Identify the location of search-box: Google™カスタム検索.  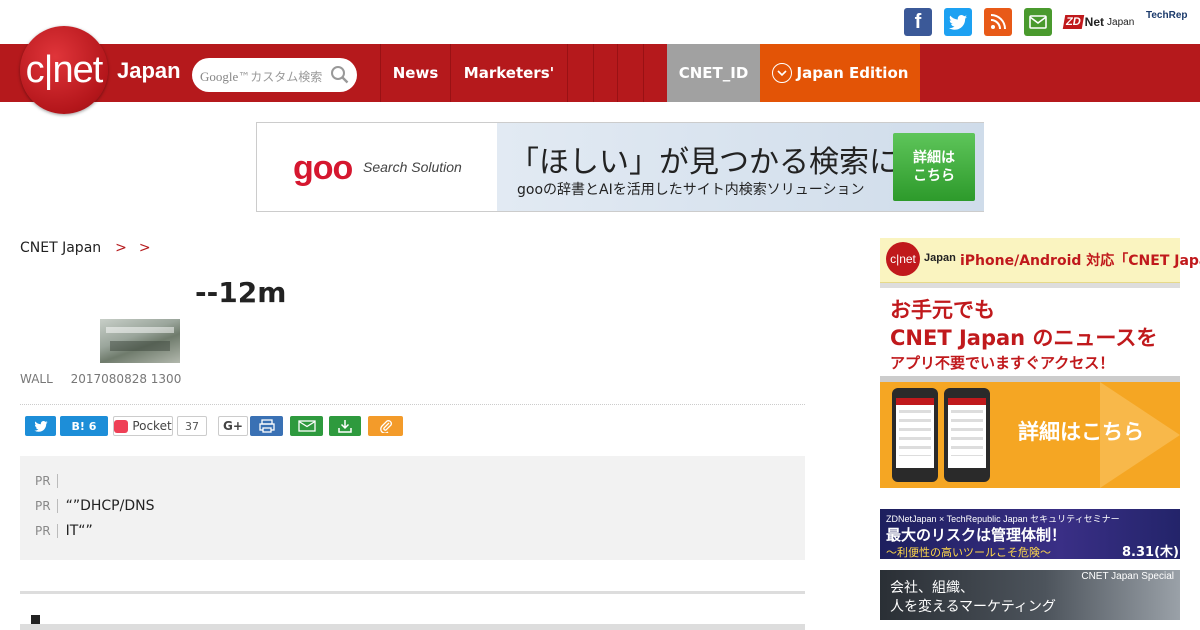
(274, 75).